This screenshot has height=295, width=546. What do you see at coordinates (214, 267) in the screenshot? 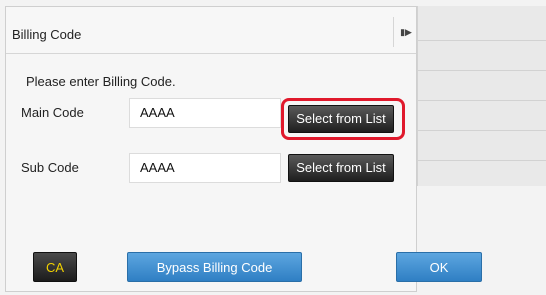
I see `bypass-billing-code-button: Bypass Billing Code` at bounding box center [214, 267].